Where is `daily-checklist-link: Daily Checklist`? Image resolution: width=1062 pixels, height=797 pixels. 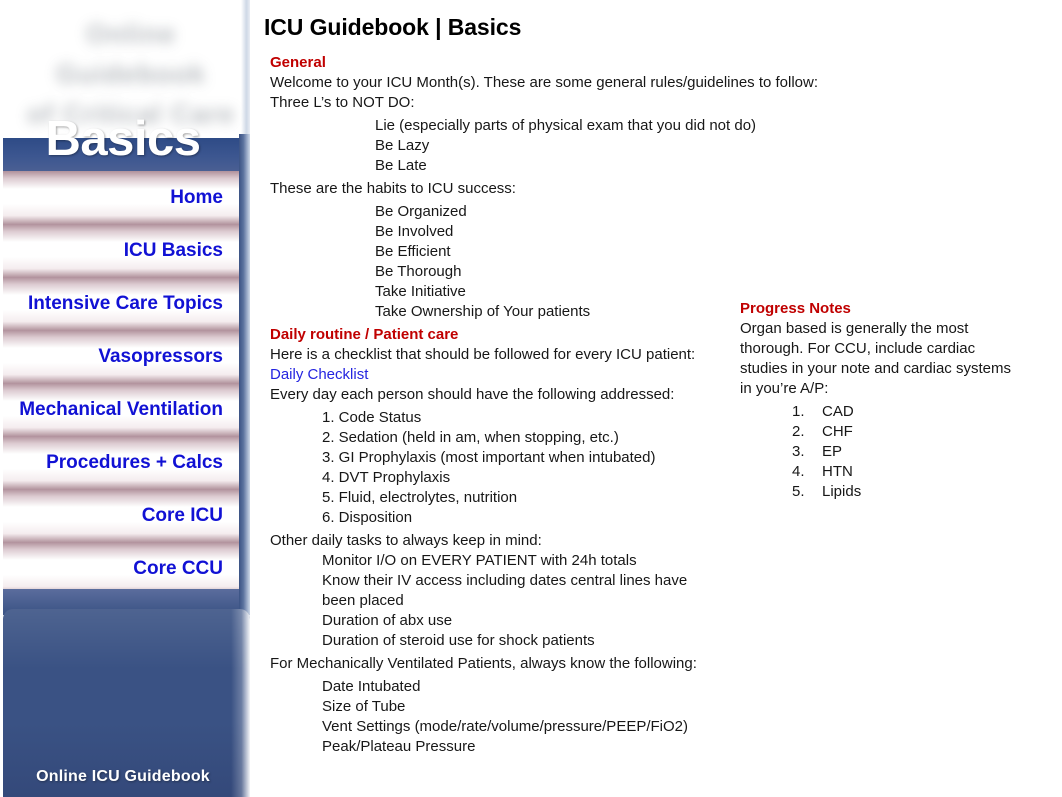 daily-checklist-link: Daily Checklist is located at coordinates (505, 375).